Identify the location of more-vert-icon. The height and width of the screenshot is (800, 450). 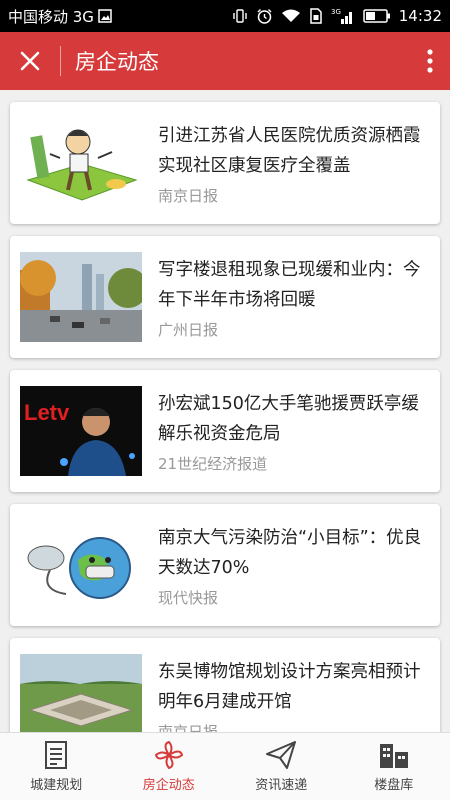
(430, 61).